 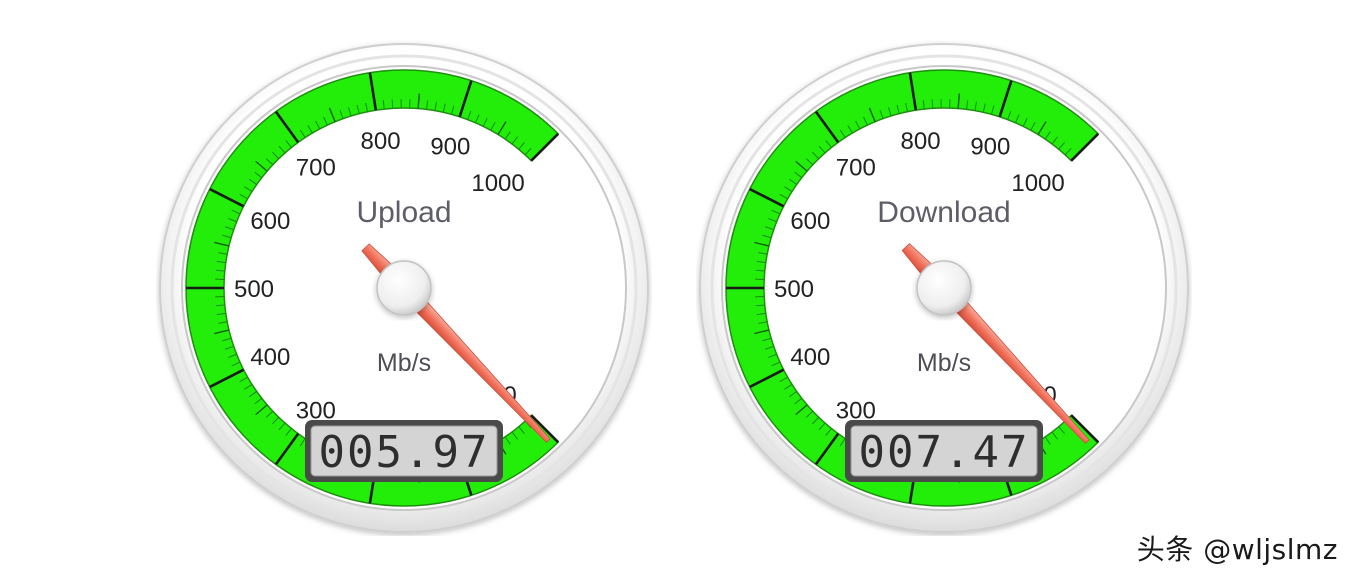 I want to click on lcd-value: 007.47, so click(x=944, y=452).